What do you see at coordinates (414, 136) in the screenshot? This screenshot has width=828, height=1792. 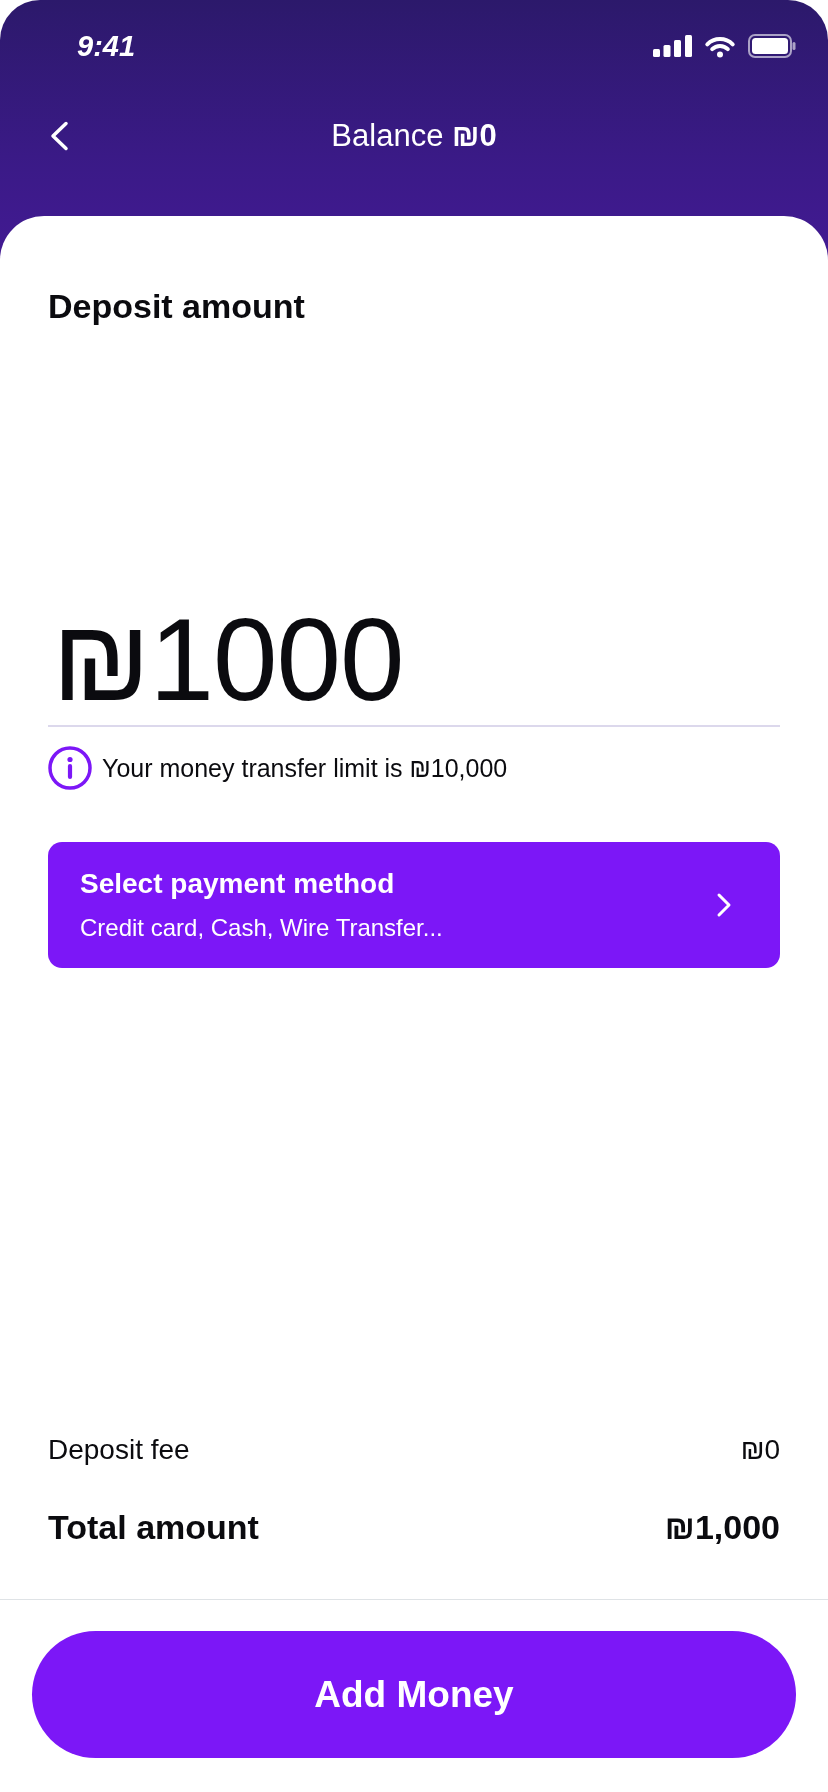 I see `header-title: Balance ₪0` at bounding box center [414, 136].